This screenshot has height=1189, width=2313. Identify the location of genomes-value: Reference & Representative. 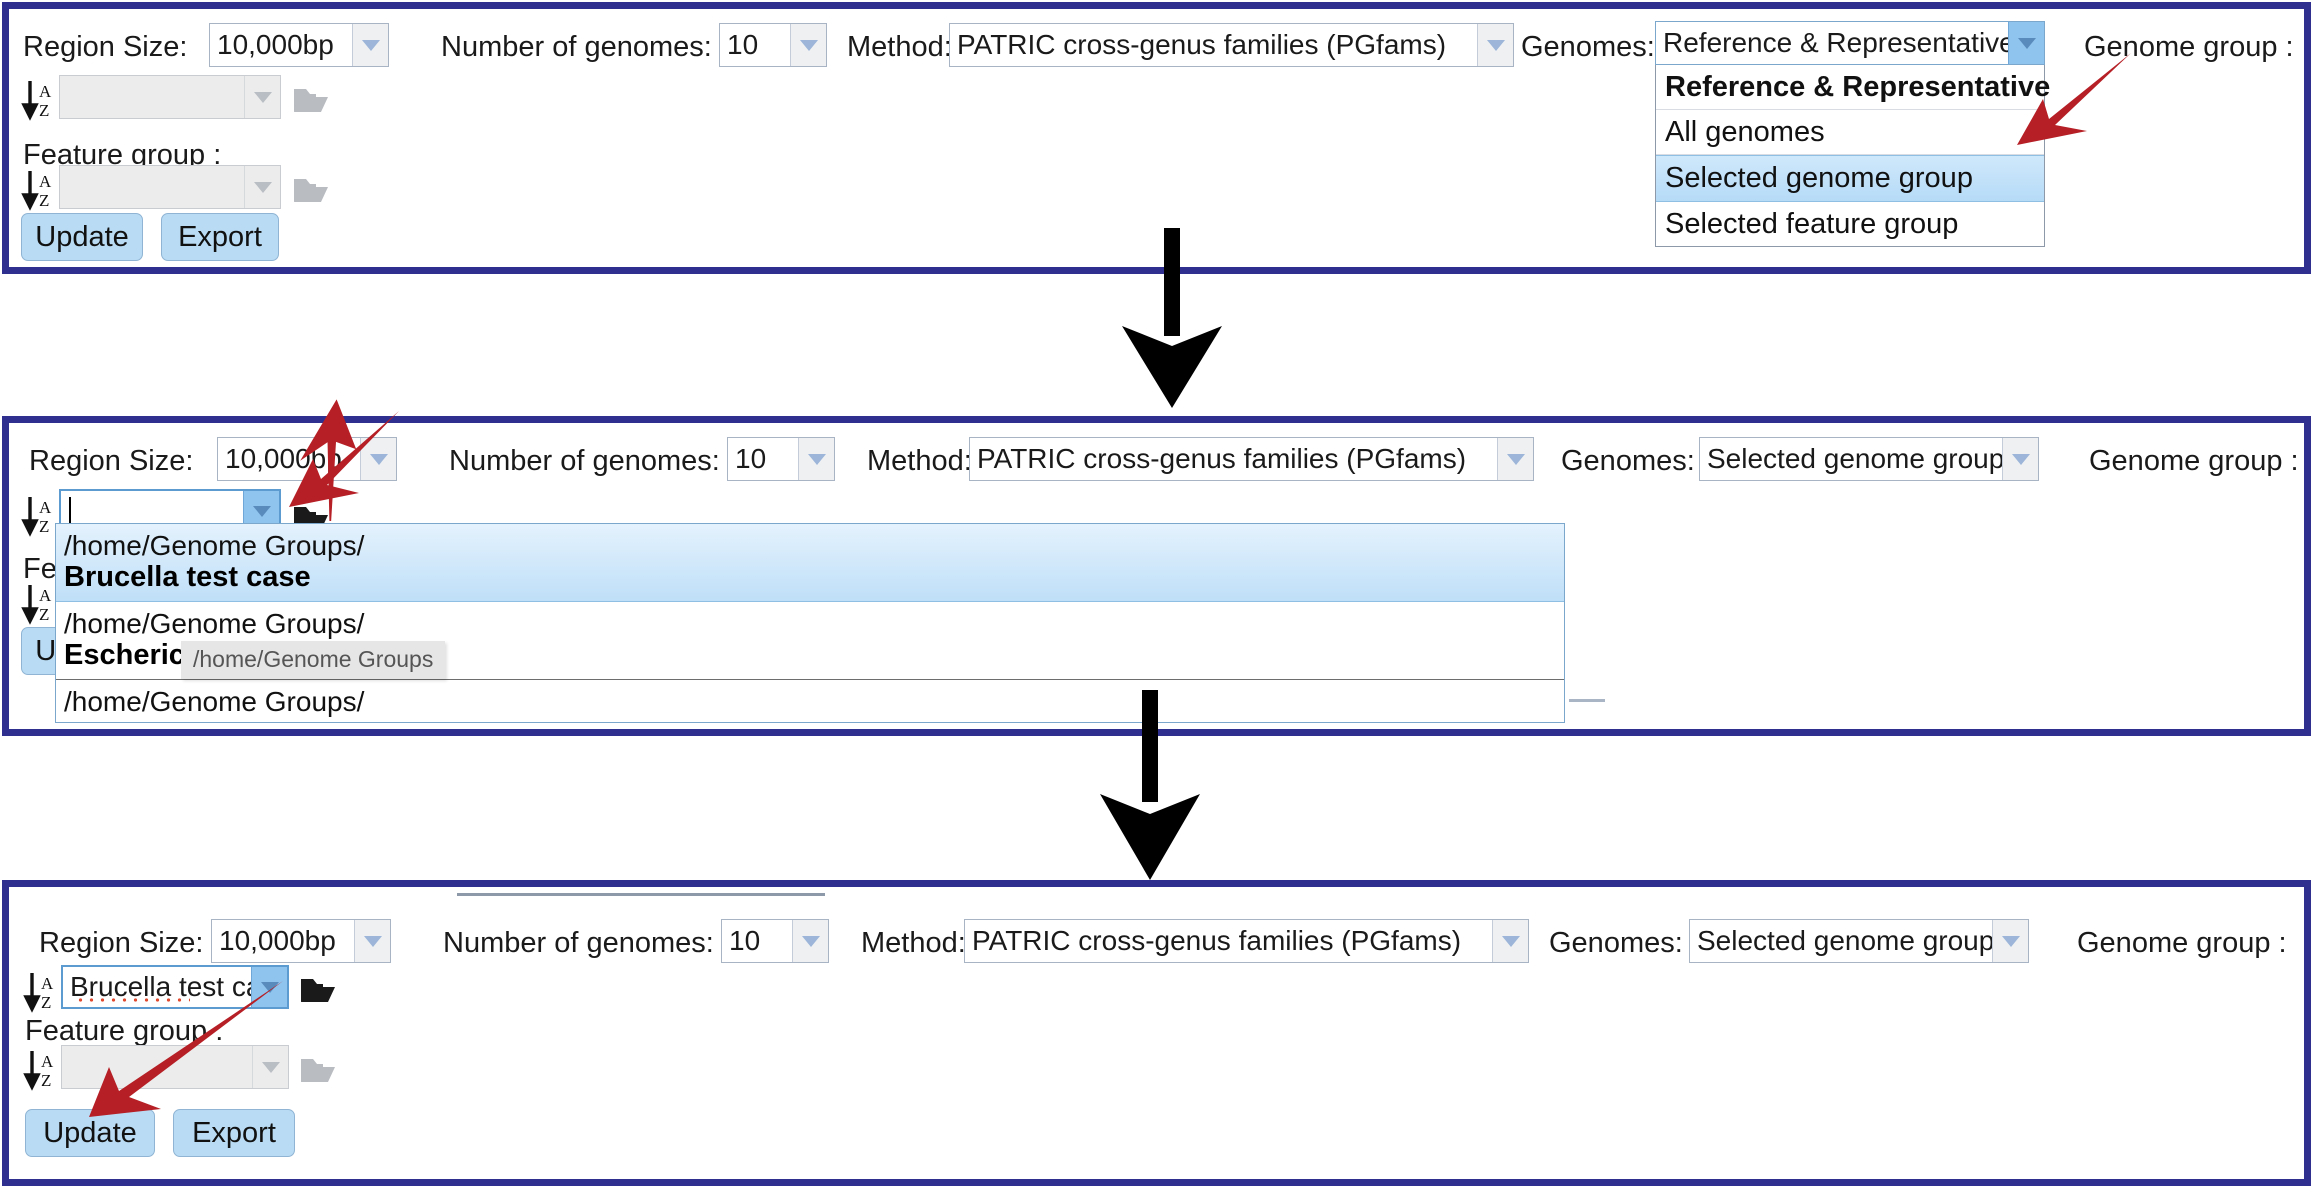
(1832, 43).